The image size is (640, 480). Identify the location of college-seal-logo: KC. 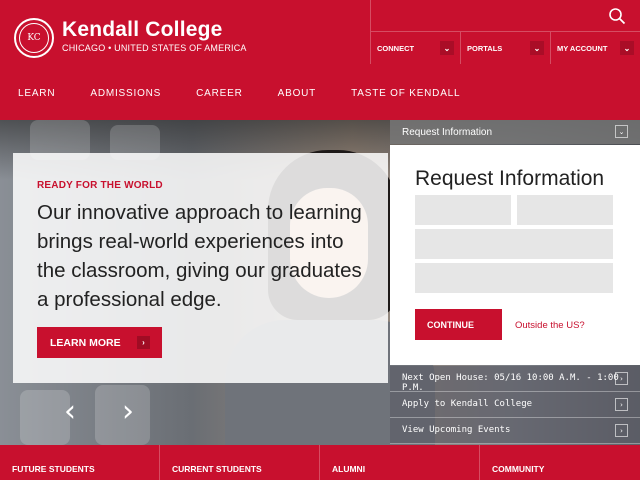
(34, 38).